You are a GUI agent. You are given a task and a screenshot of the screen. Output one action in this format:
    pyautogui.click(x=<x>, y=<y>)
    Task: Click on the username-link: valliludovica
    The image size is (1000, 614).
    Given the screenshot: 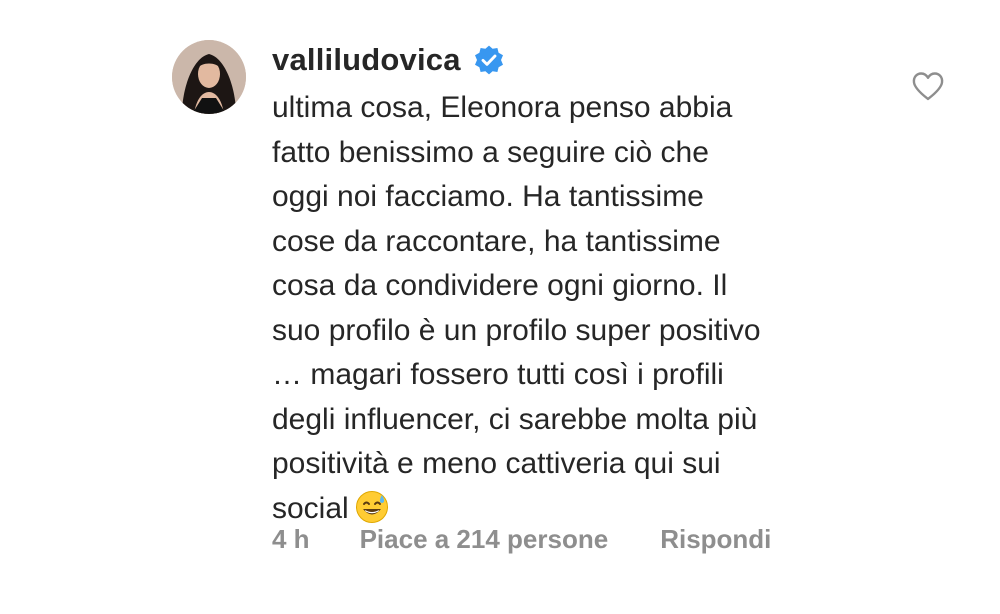 What is the action you would take?
    pyautogui.click(x=366, y=60)
    